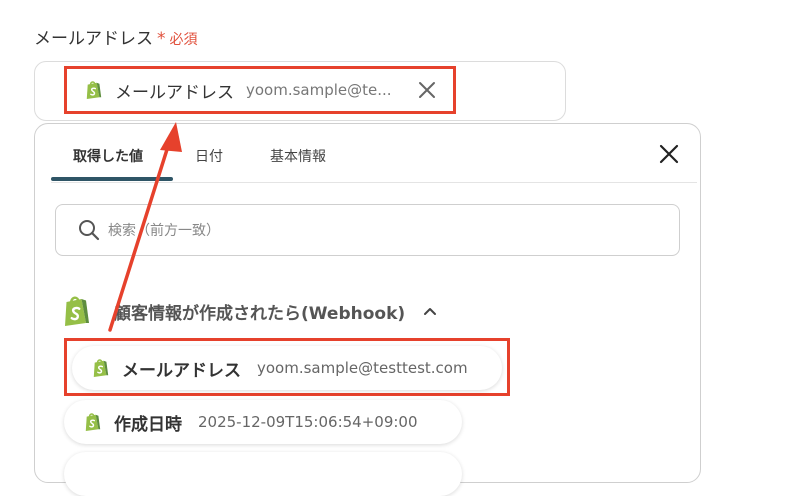 This screenshot has height=496, width=788. Describe the element at coordinates (430, 311) in the screenshot. I see `chevron-up-icon` at that location.